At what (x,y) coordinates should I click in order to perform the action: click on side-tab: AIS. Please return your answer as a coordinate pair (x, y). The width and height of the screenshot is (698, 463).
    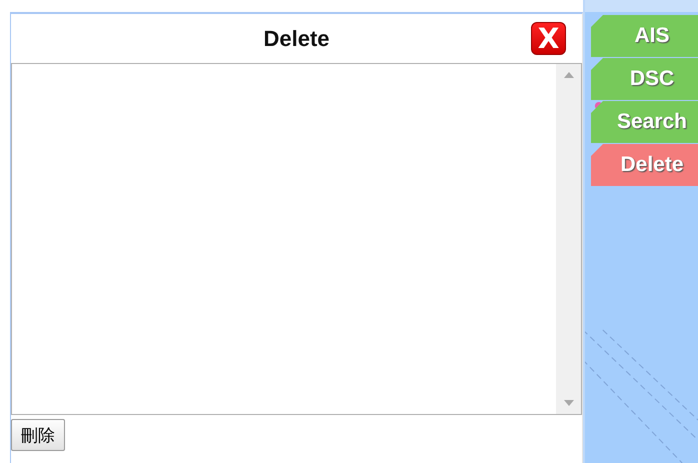
    Looking at the image, I should click on (644, 36).